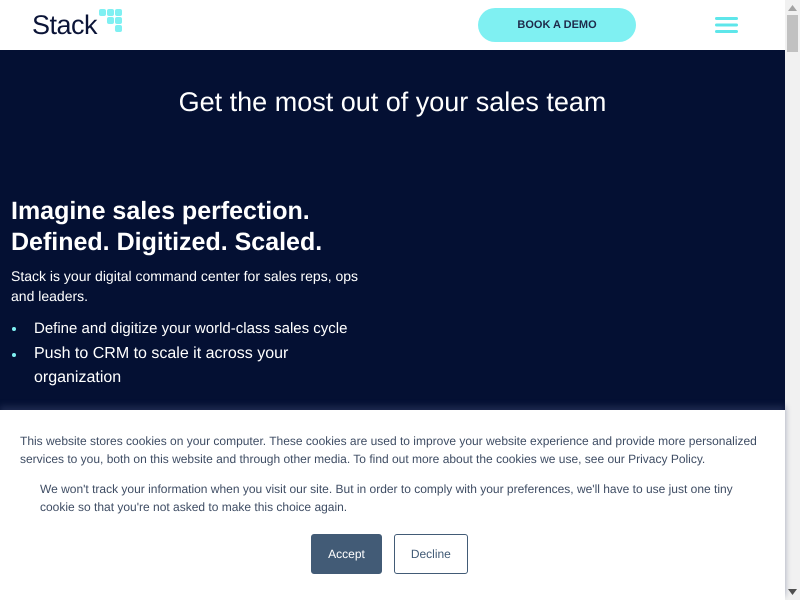  I want to click on scroll-down-icon, so click(792, 592).